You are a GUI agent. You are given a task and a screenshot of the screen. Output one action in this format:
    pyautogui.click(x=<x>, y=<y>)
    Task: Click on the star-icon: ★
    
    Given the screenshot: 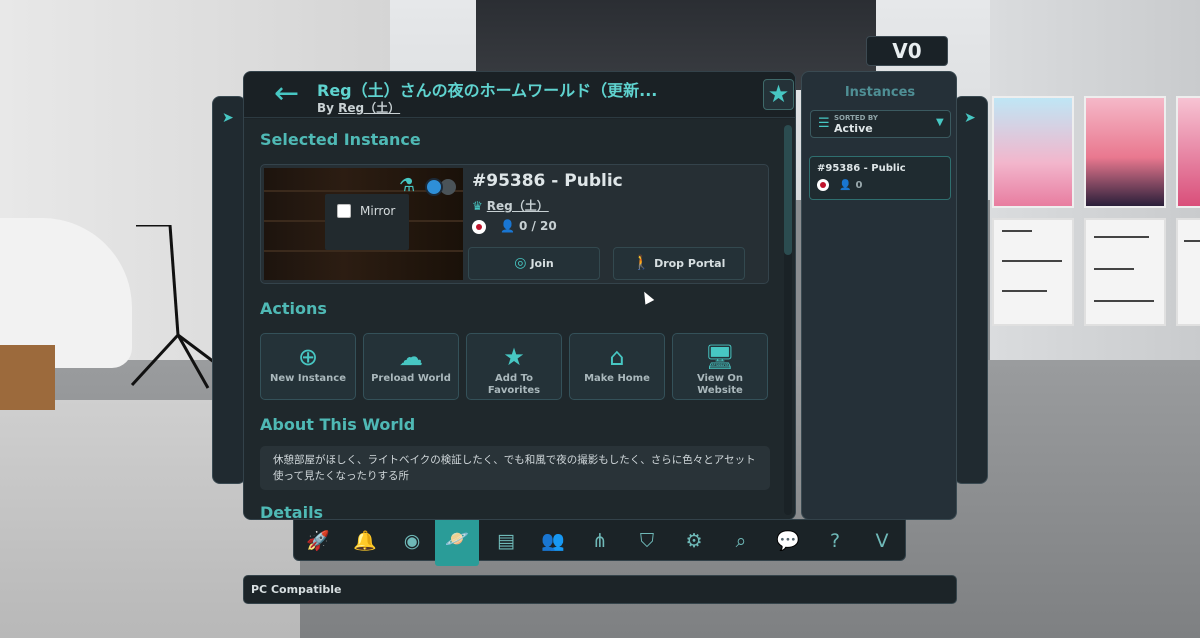 What is the action you would take?
    pyautogui.click(x=514, y=357)
    